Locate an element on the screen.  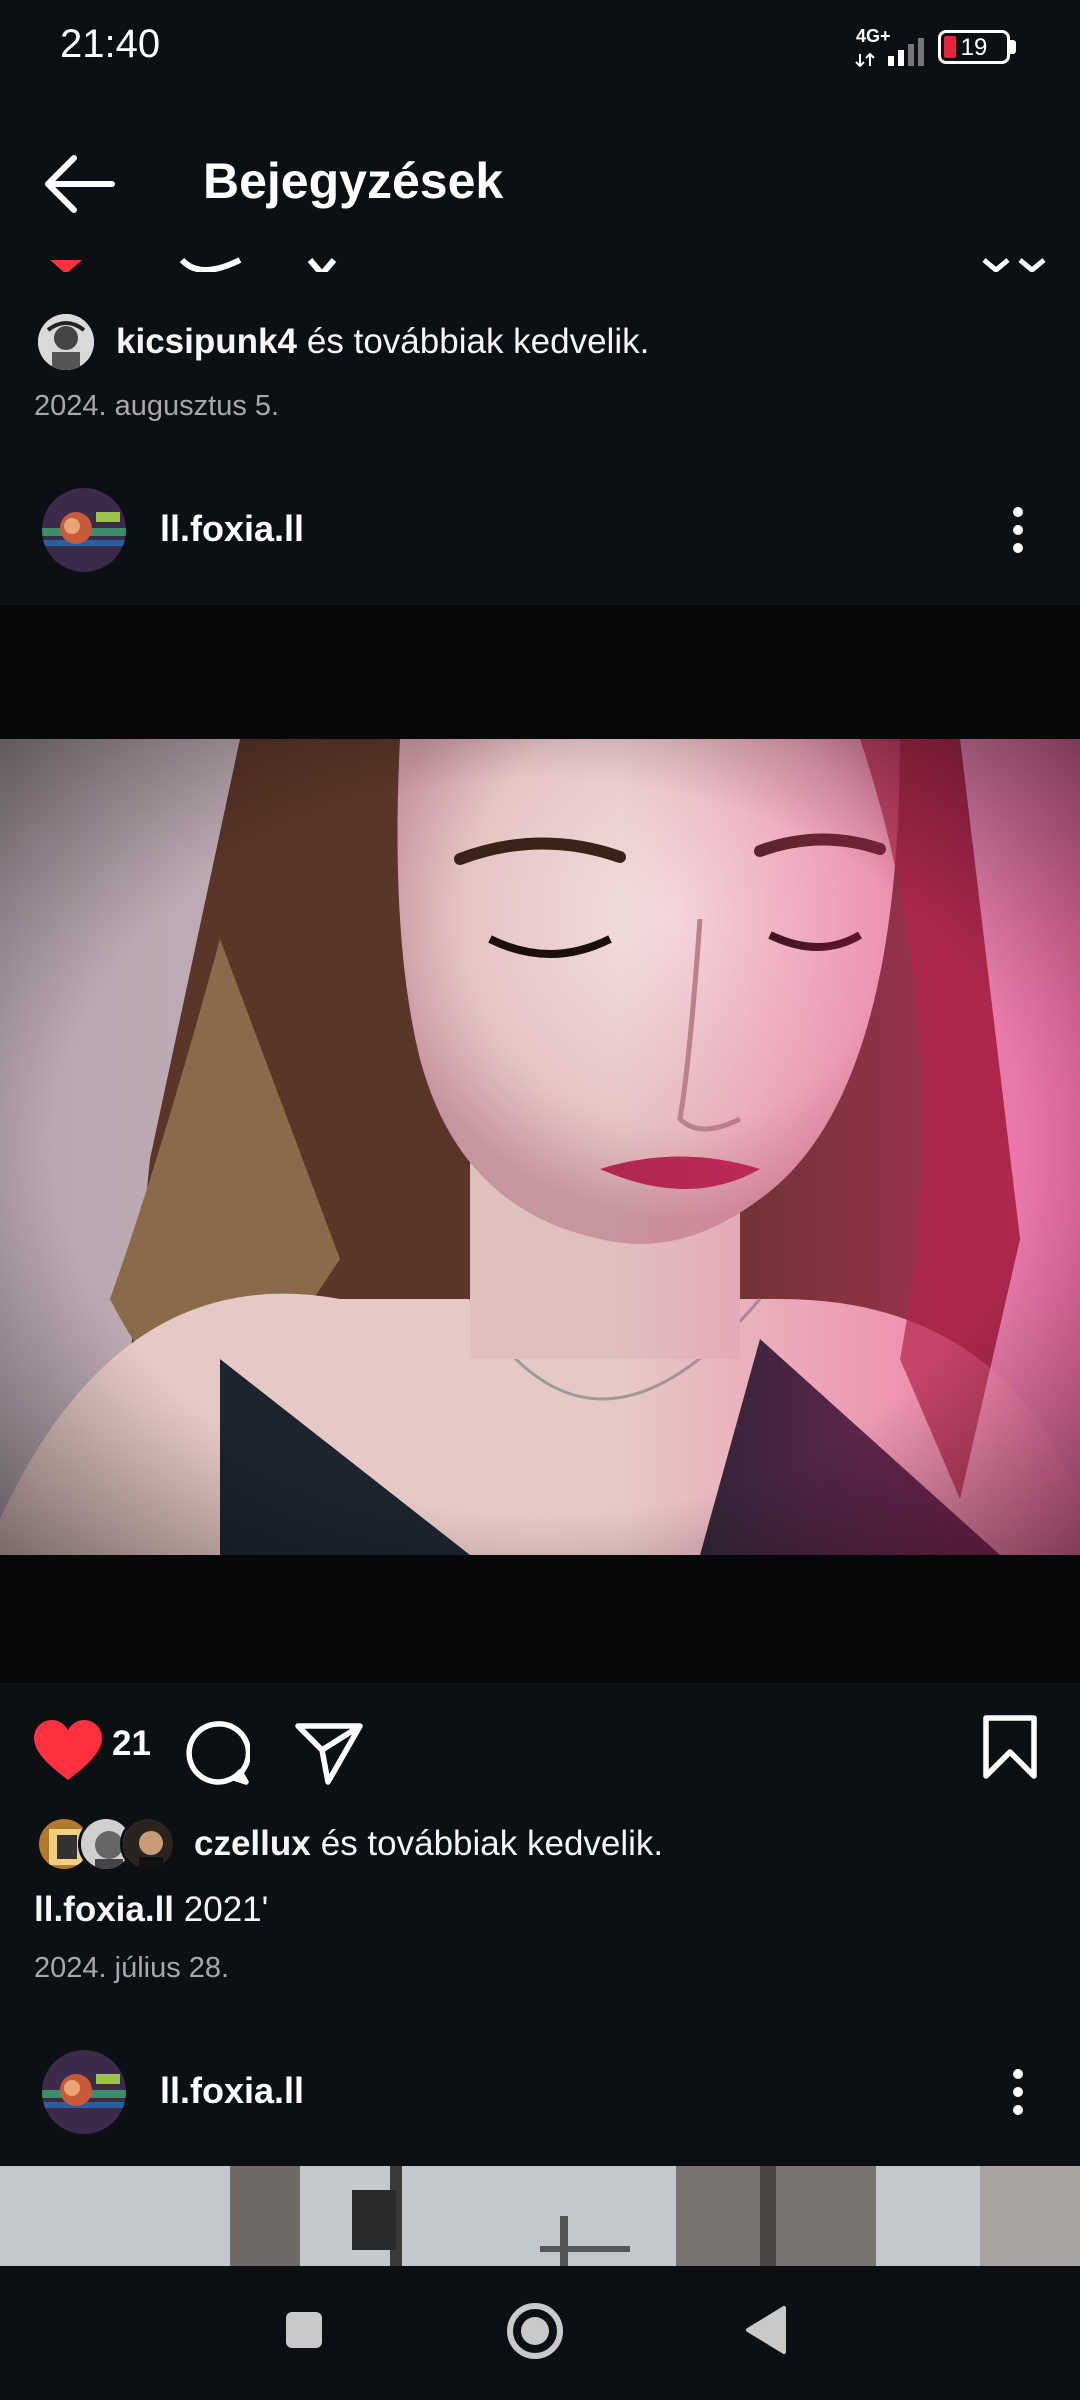
heart-filled-icon is located at coordinates (68, 1751).